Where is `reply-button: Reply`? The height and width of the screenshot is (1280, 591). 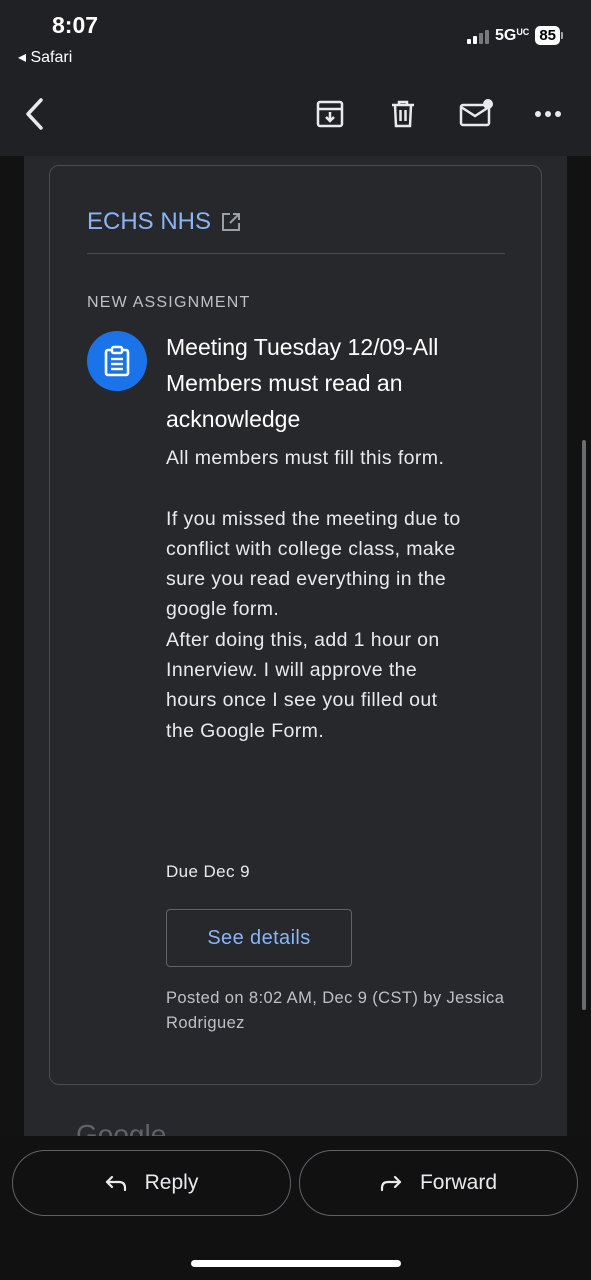 reply-button: Reply is located at coordinates (151, 1183).